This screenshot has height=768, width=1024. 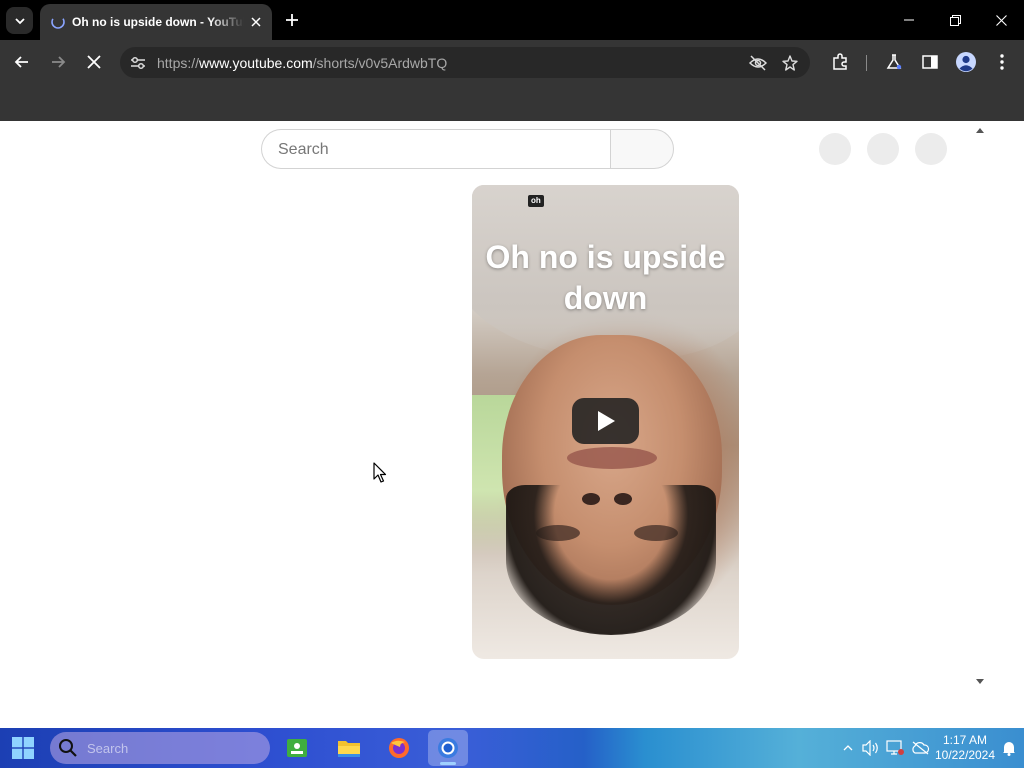 I want to click on active-tab: Oh no is upside down - YouTube, so click(x=156, y=22).